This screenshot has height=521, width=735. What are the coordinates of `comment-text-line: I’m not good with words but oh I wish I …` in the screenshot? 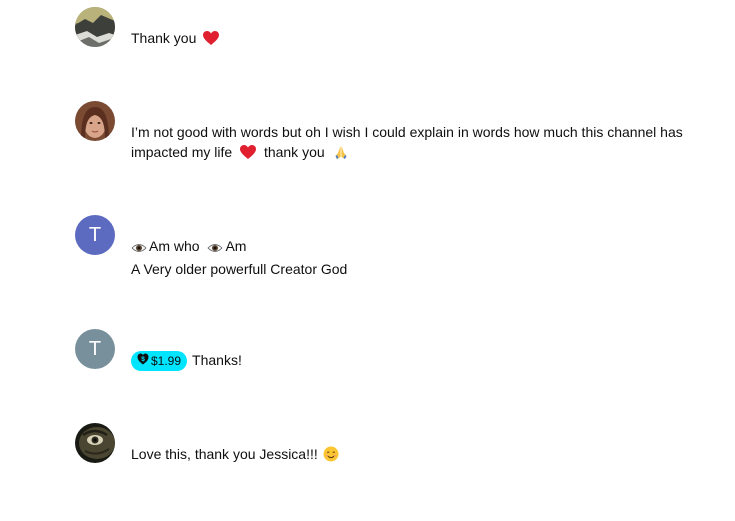 It's located at (407, 132).